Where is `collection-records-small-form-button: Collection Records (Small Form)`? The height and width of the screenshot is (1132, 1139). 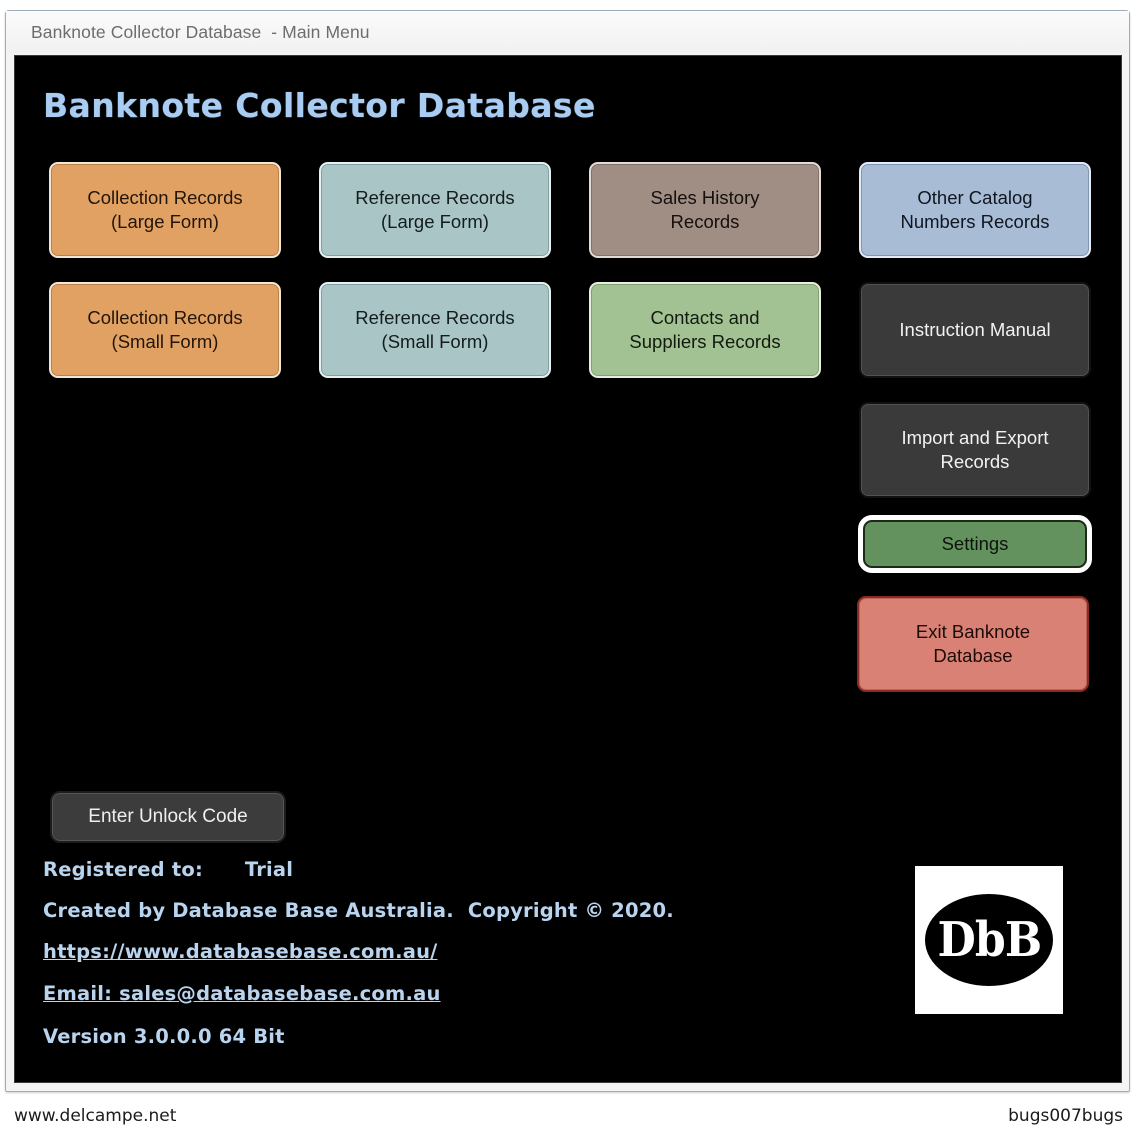
collection-records-small-form-button: Collection Records (Small Form) is located at coordinates (165, 330).